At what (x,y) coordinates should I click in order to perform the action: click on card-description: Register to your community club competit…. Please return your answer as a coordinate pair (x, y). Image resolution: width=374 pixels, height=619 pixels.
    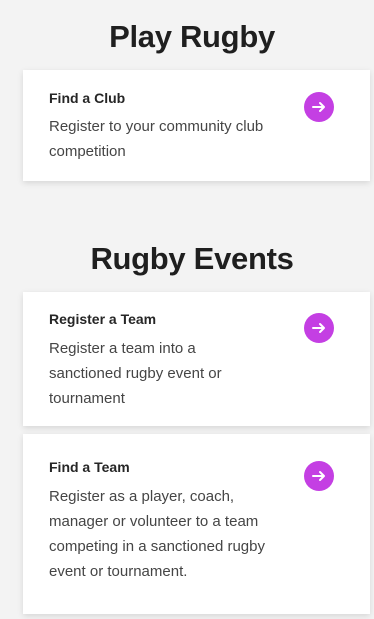
    Looking at the image, I should click on (156, 139).